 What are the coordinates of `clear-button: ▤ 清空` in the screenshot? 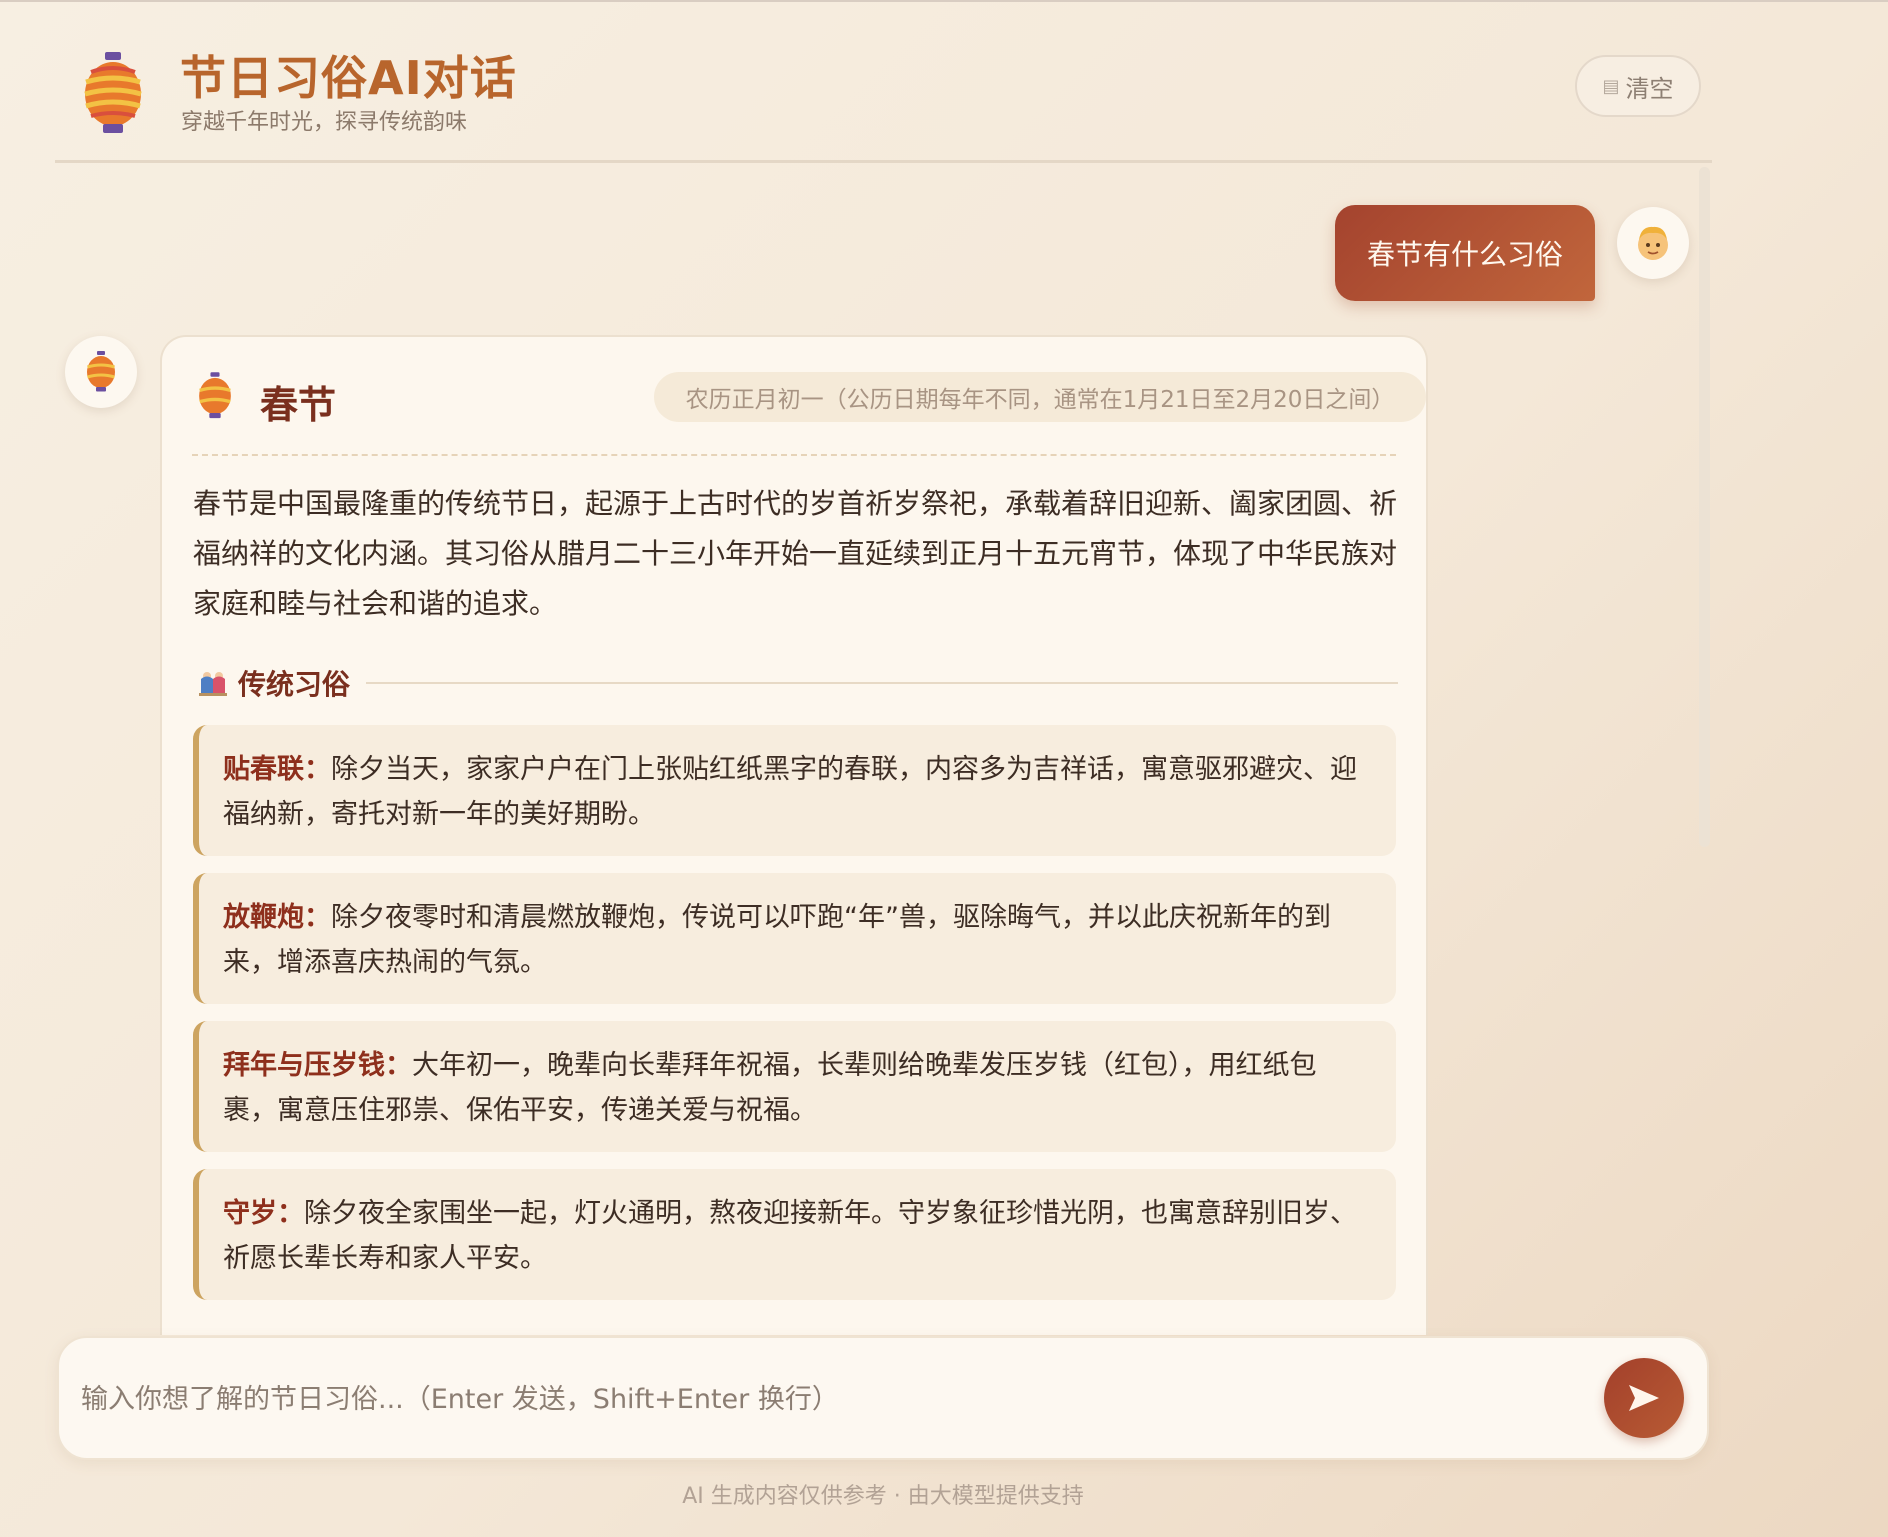 It's located at (1638, 86).